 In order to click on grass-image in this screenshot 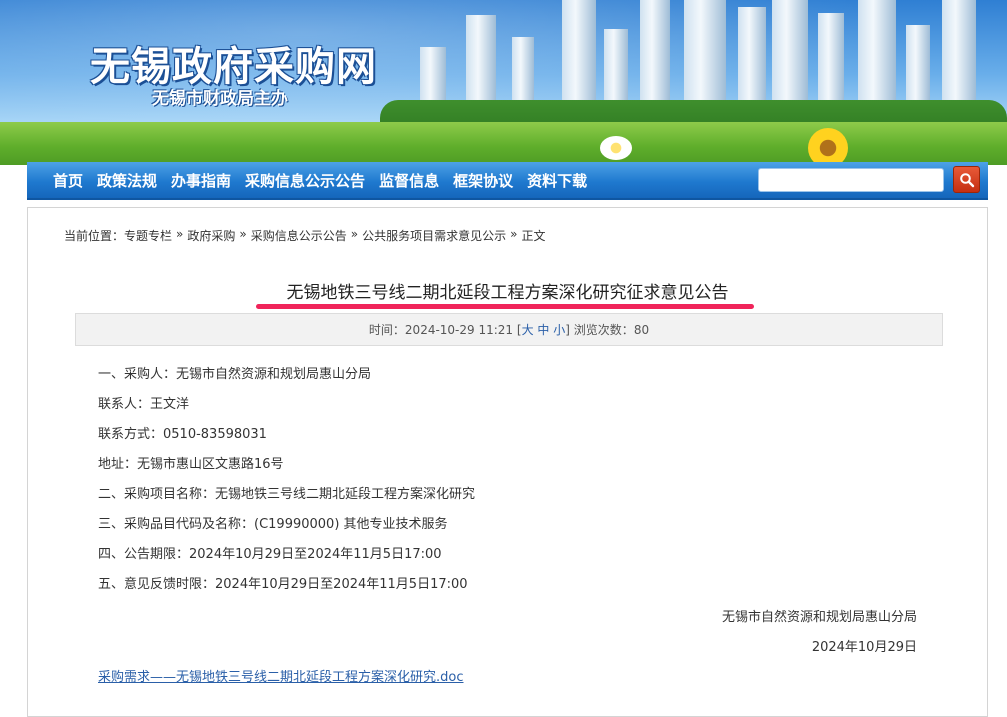, I will do `click(503, 143)`.